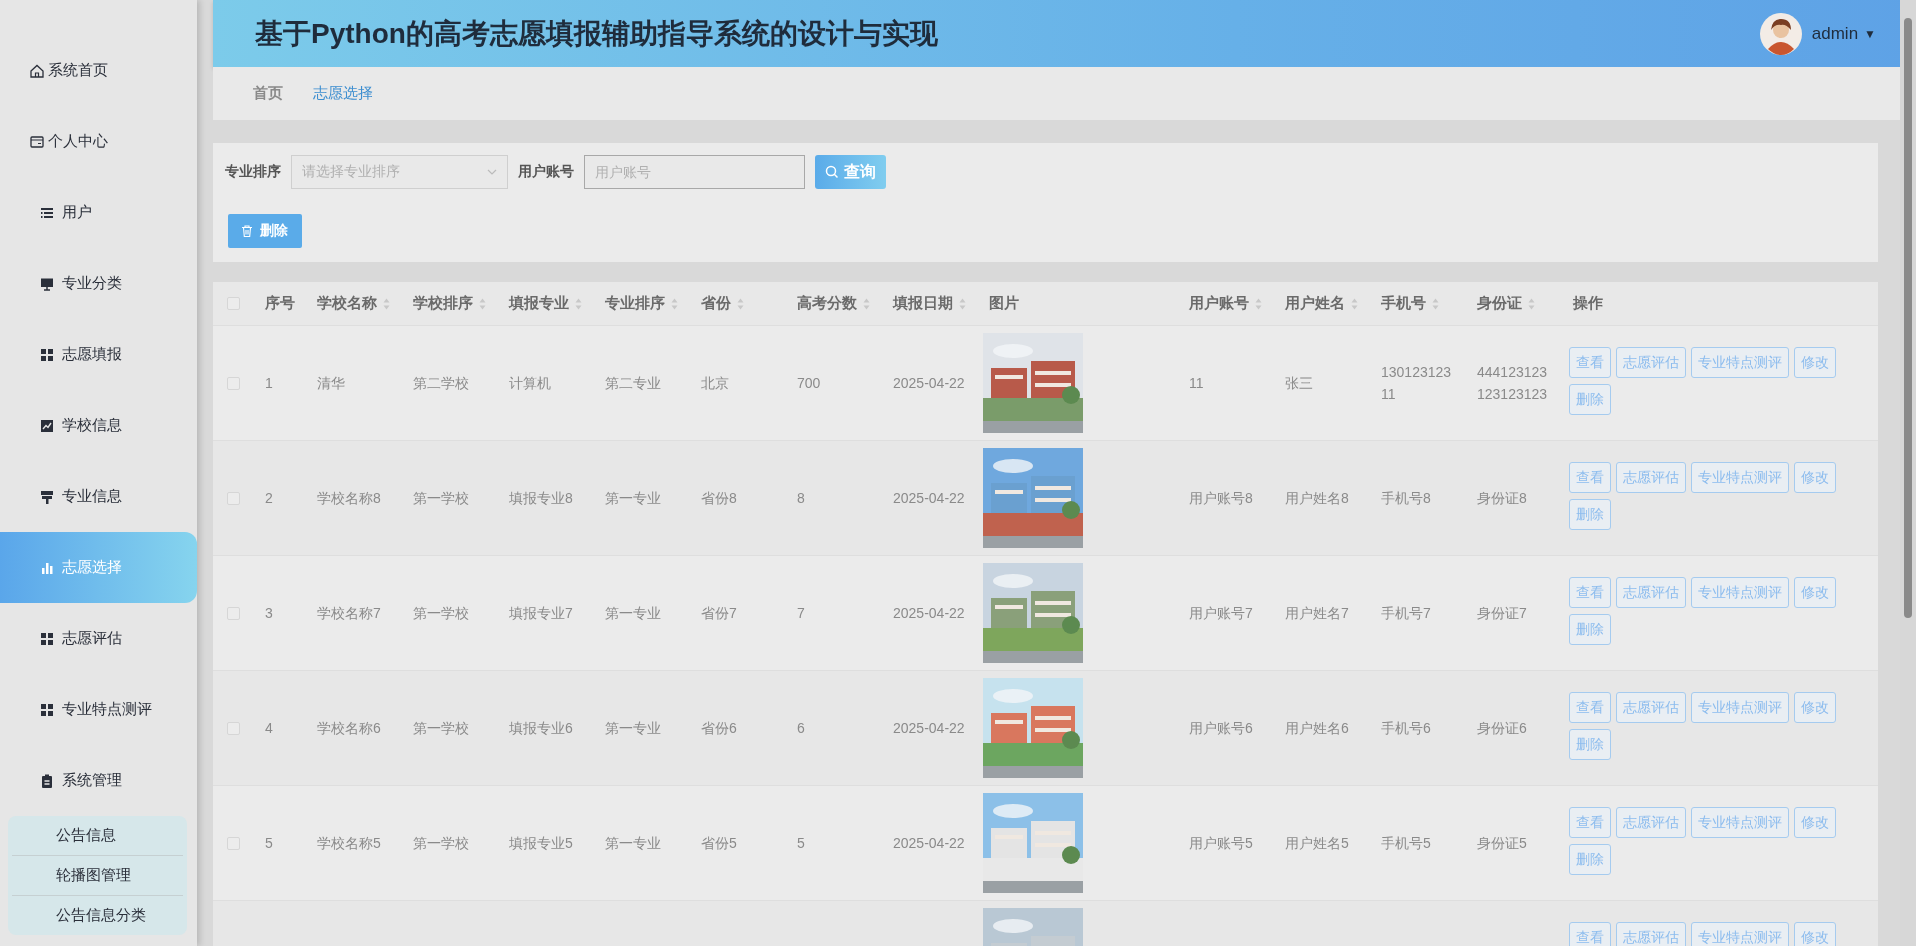 This screenshot has height=946, width=1916. Describe the element at coordinates (98, 709) in the screenshot. I see `sidebar-item: 专业特点测评` at that location.